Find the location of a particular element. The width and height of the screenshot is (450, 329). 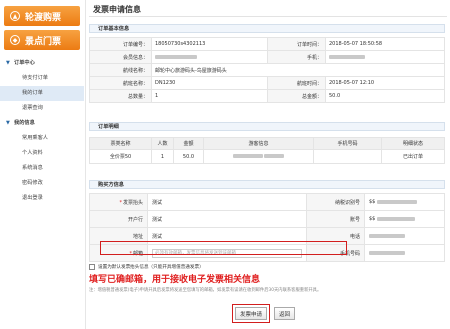

sidebar-item-passengers: 常用乘客人 is located at coordinates (42, 138).